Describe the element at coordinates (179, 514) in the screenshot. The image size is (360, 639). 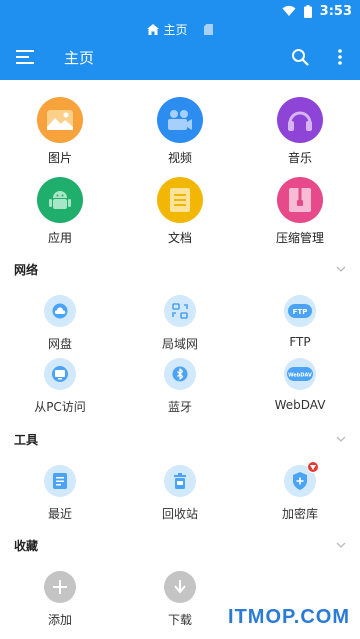
I see `tools-label: 回收站` at that location.